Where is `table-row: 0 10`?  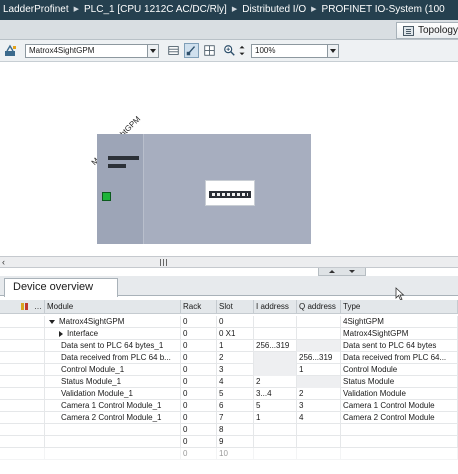
table-row: 0 10 is located at coordinates (229, 454).